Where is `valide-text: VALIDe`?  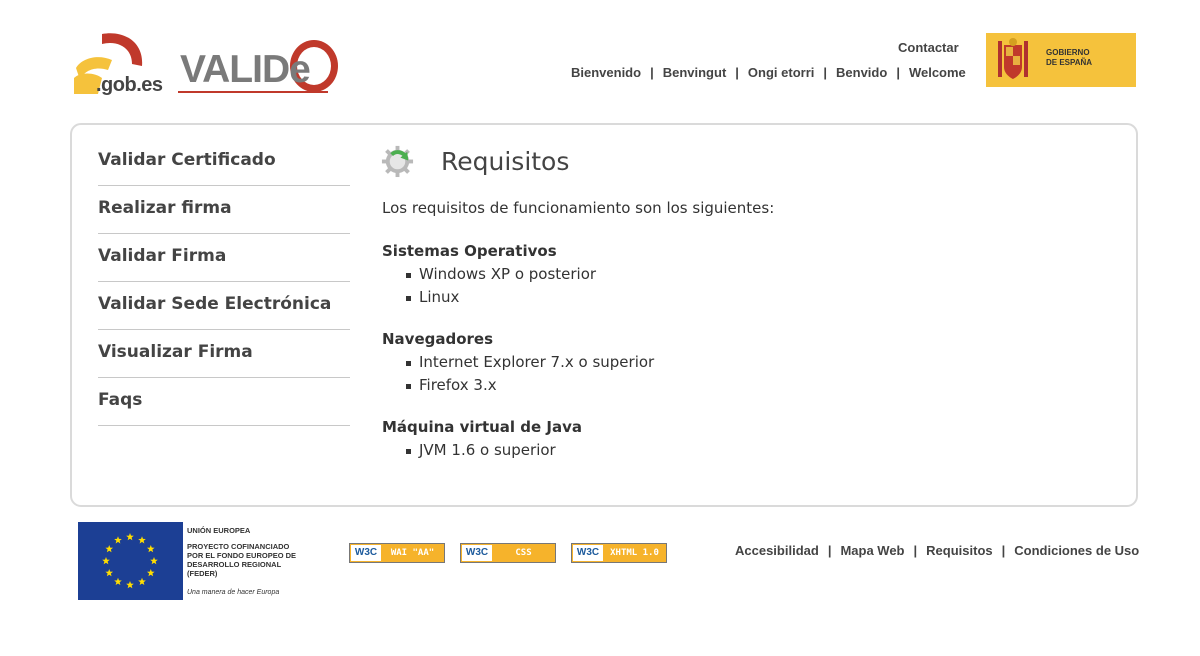 valide-text: VALIDe is located at coordinates (245, 69).